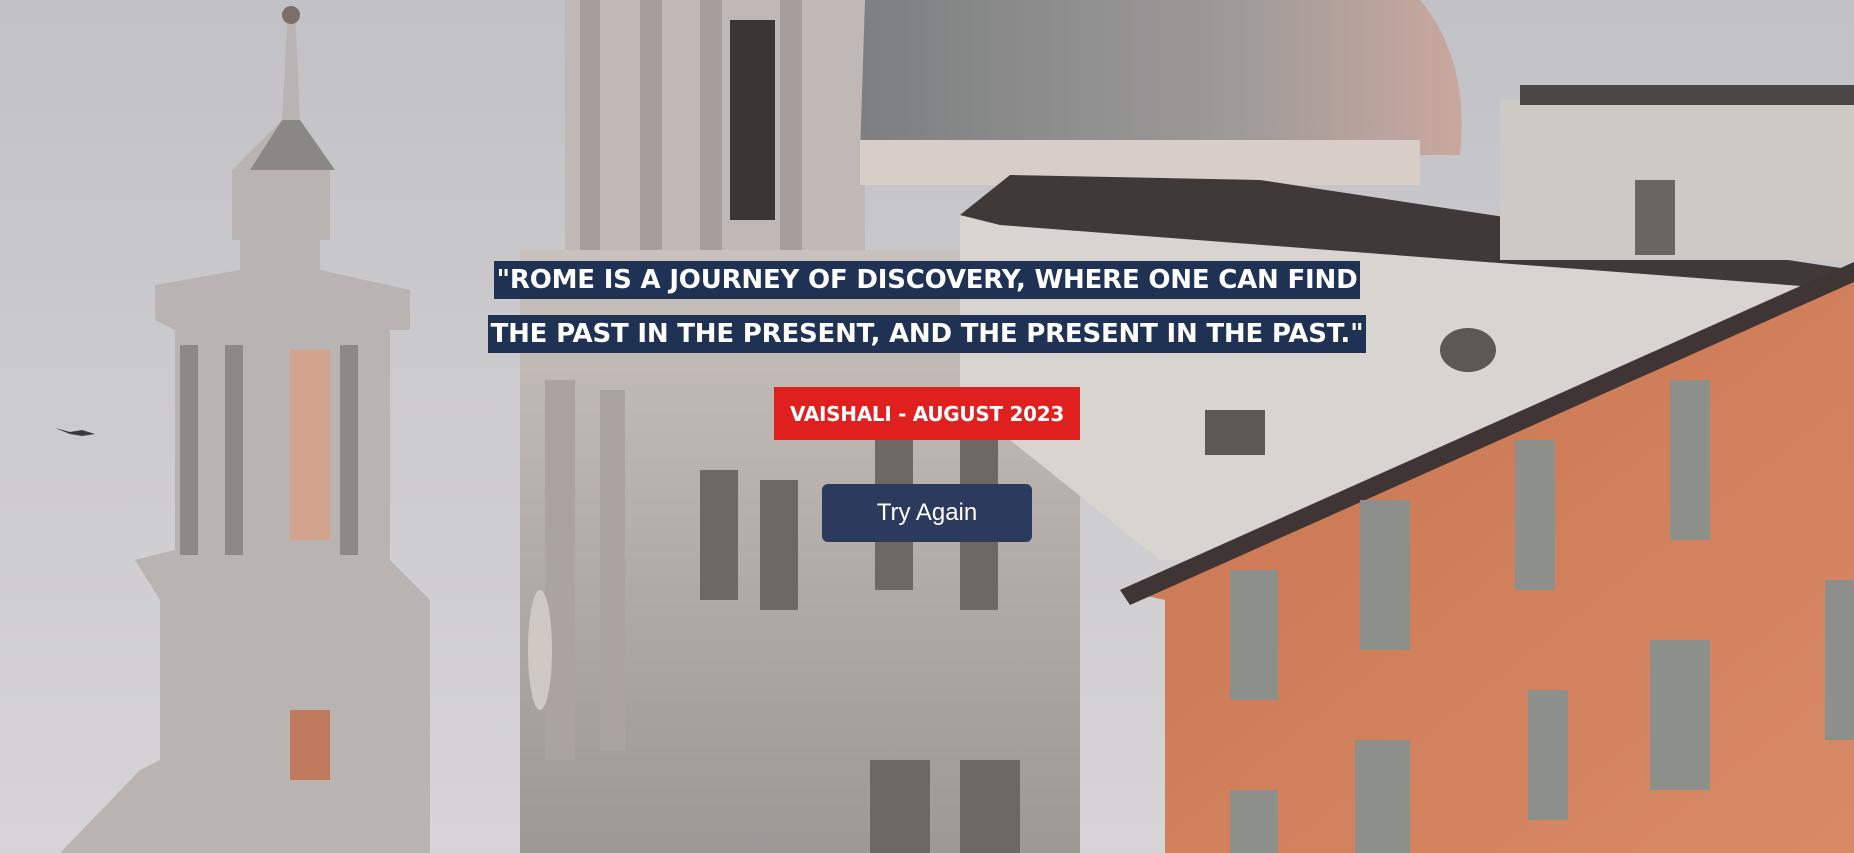  Describe the element at coordinates (927, 413) in the screenshot. I see `author-date-badge: VAISHALI - AUGUST 2023` at that location.